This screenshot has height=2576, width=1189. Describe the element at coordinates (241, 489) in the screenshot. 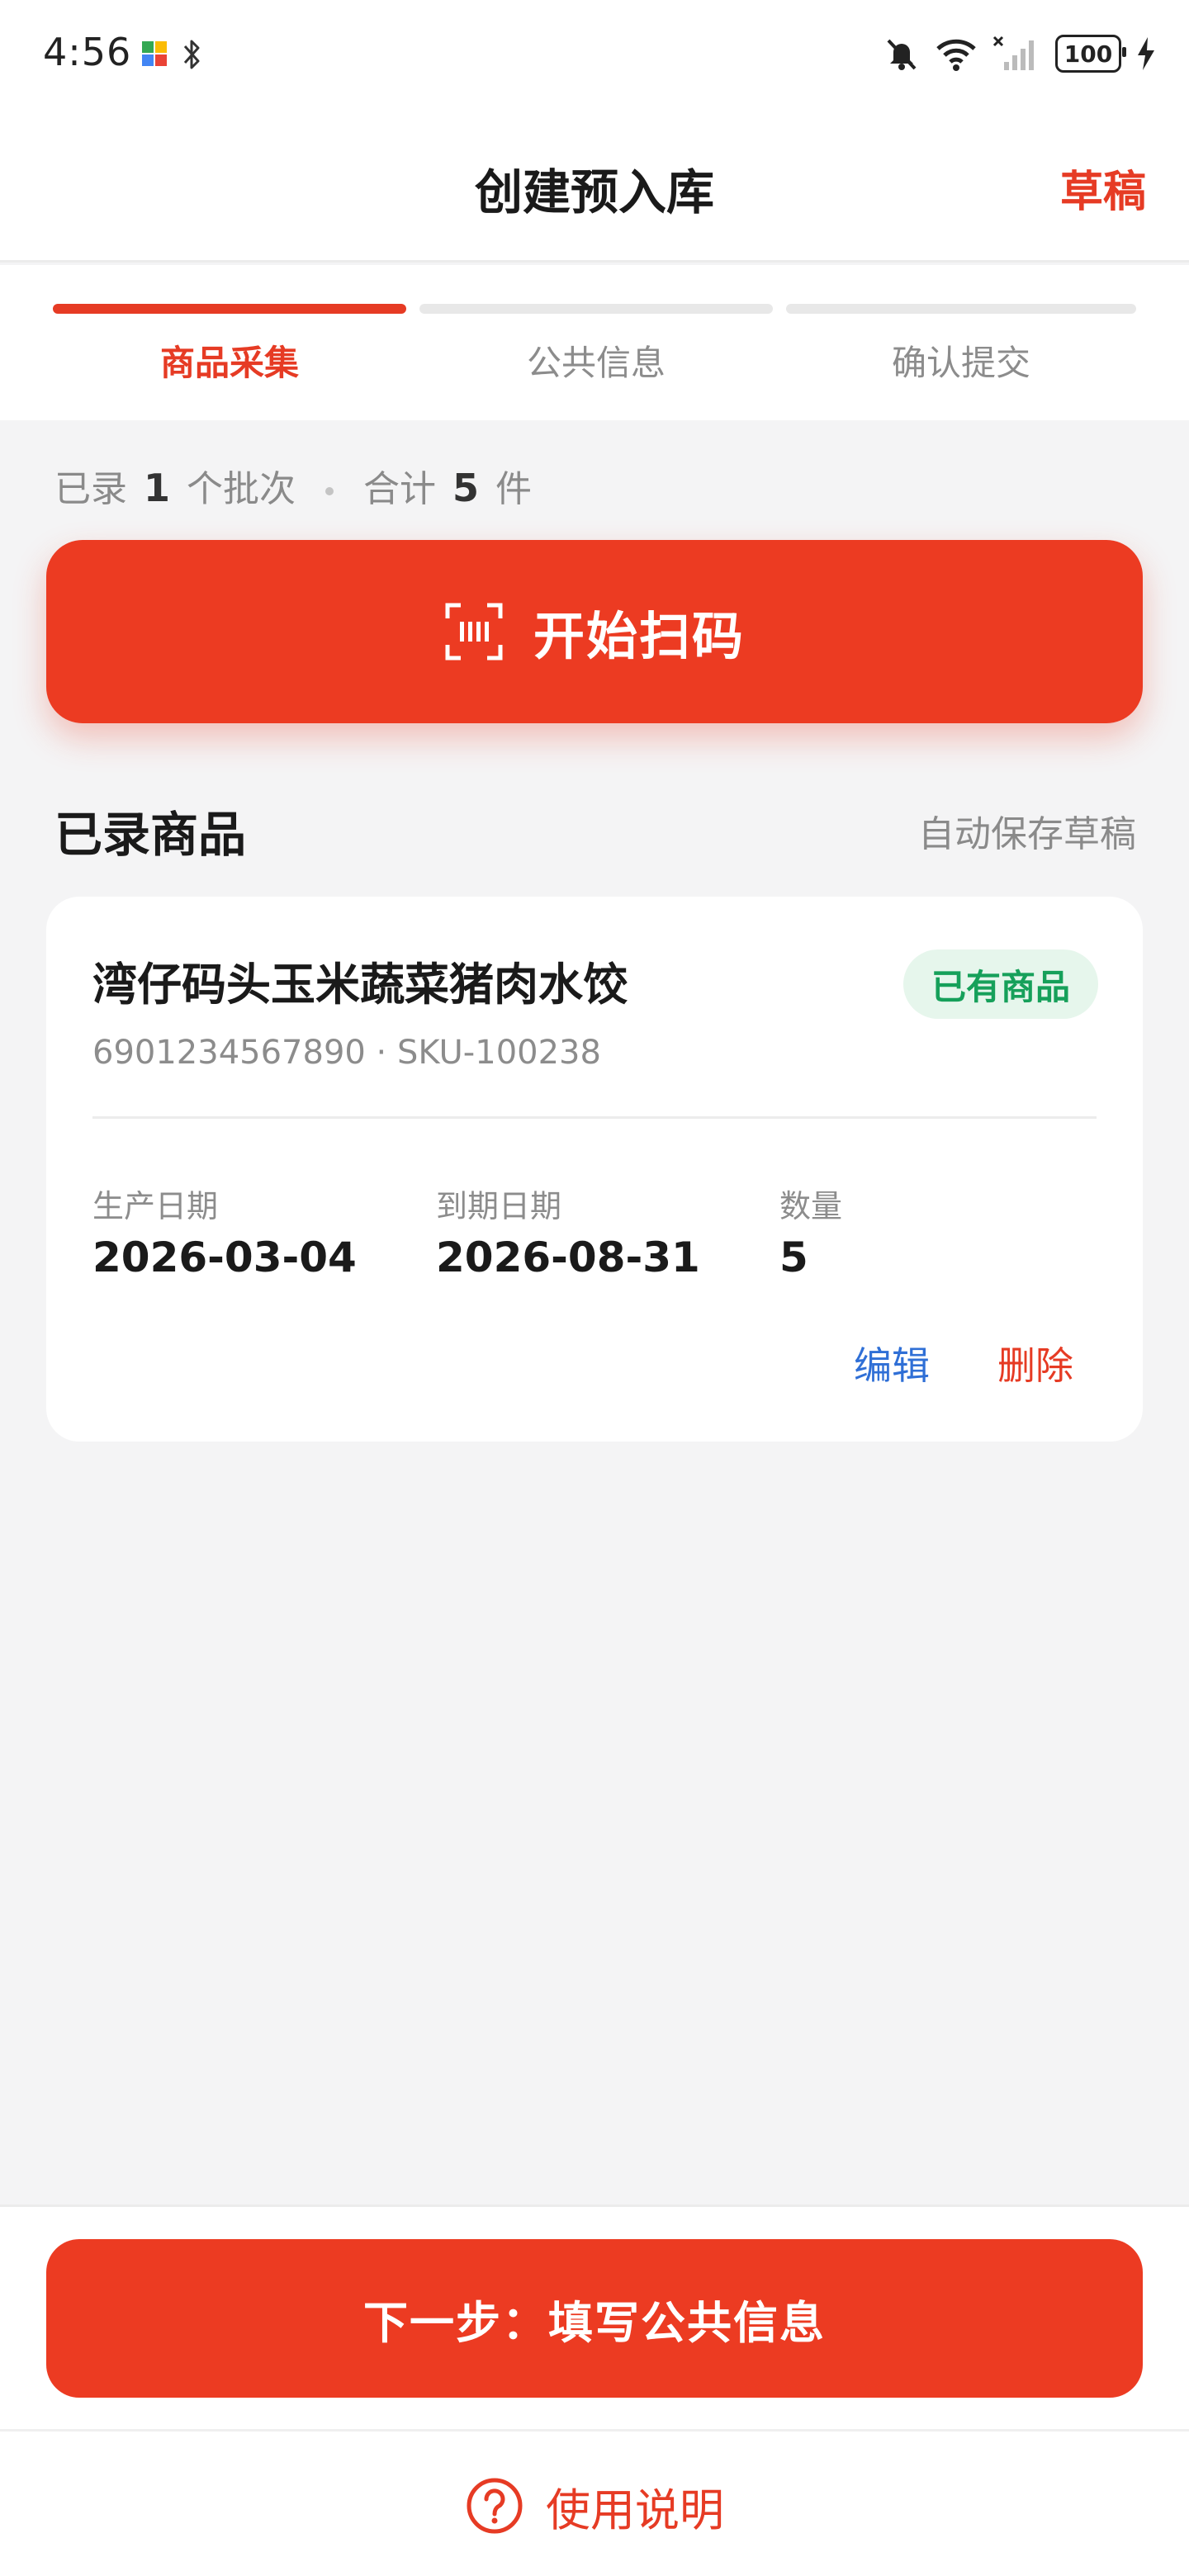

I see `batch-unit: 个批次` at that location.